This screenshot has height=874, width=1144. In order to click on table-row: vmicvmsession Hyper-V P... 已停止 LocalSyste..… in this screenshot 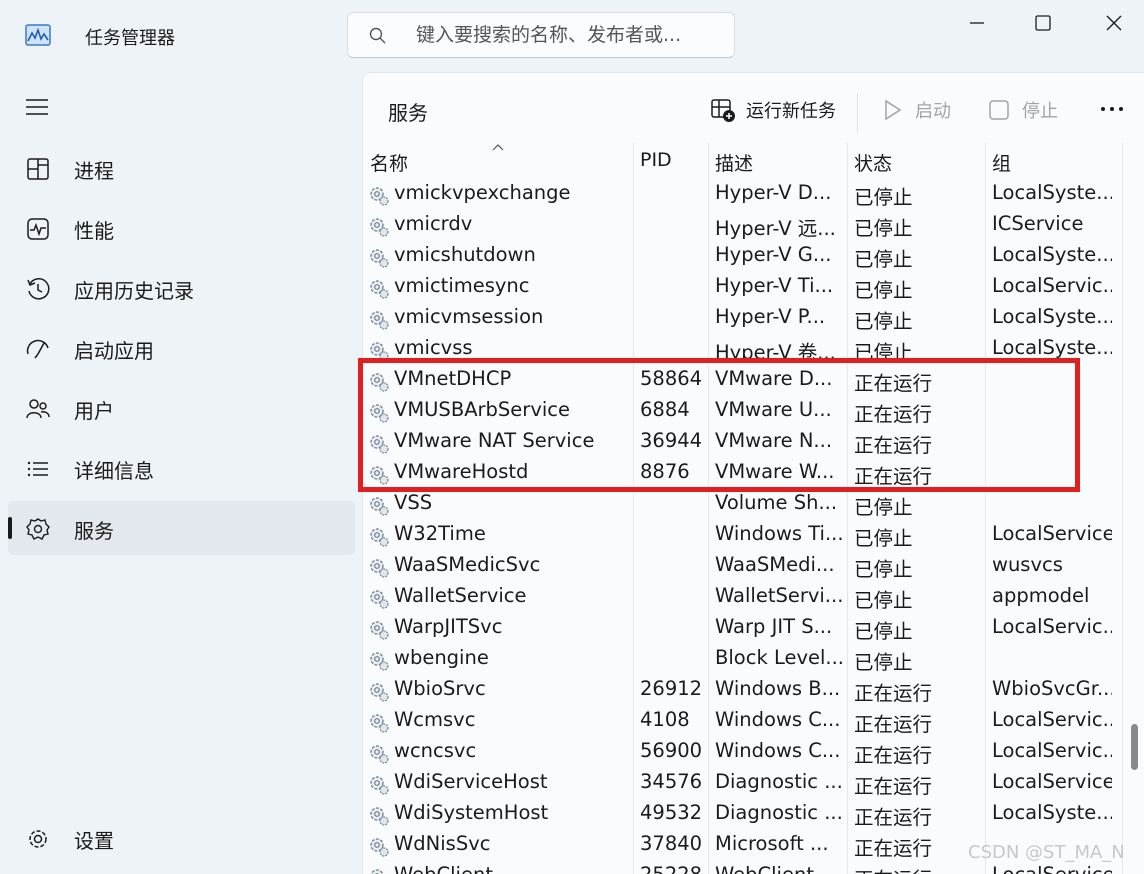, I will do `click(753, 318)`.